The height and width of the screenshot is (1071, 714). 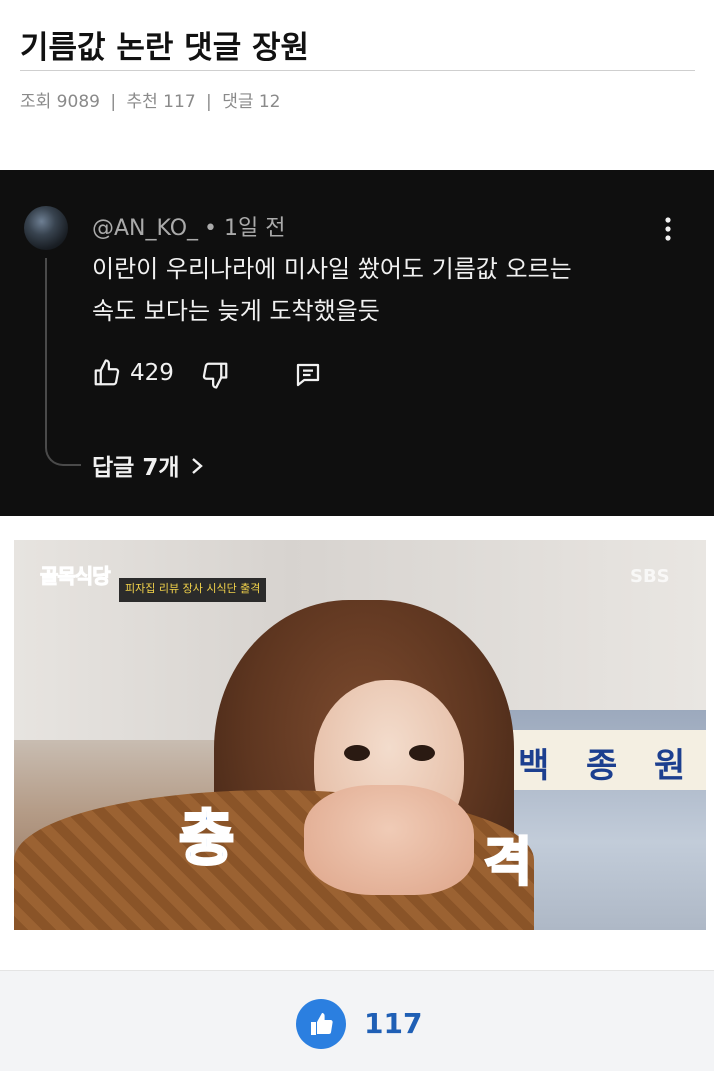 What do you see at coordinates (308, 375) in the screenshot?
I see `comment-icon` at bounding box center [308, 375].